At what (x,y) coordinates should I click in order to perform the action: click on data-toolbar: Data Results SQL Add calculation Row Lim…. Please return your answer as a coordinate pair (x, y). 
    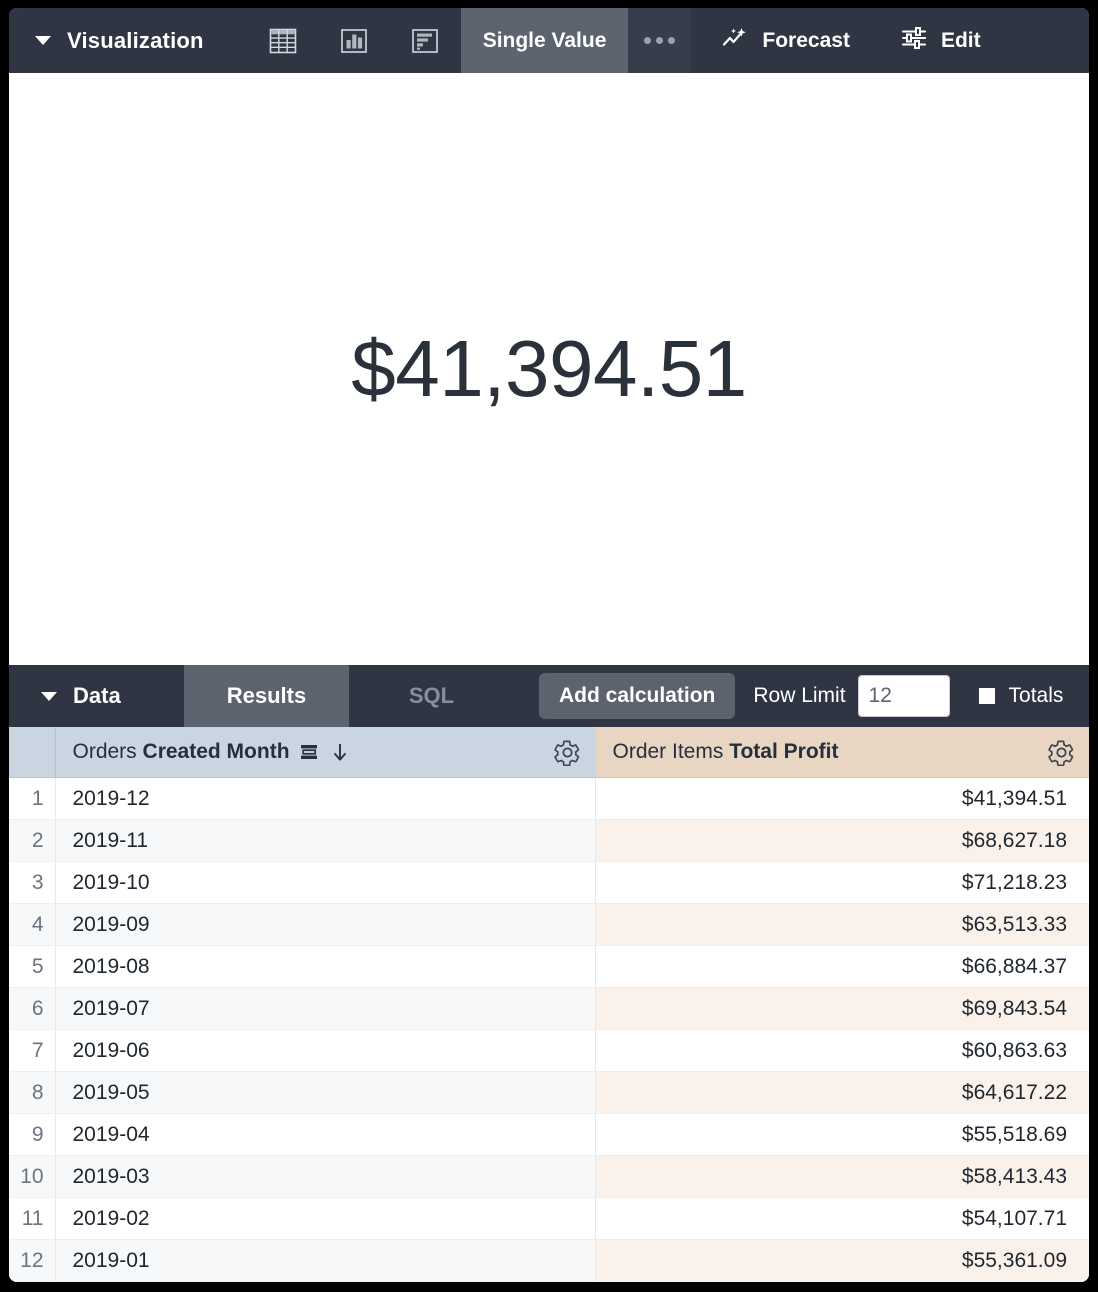
    Looking at the image, I should click on (549, 696).